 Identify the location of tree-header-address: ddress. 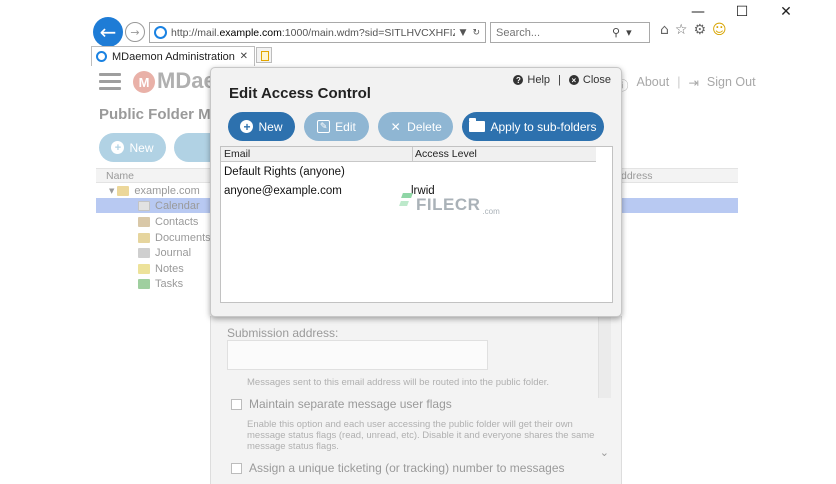
(637, 176).